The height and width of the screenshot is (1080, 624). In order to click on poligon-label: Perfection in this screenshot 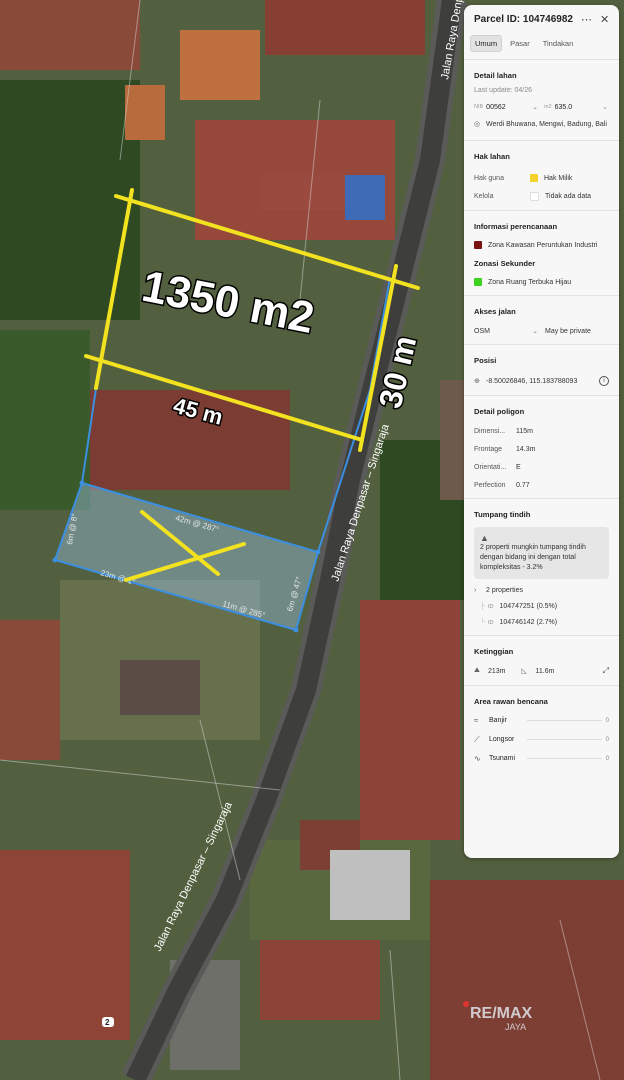, I will do `click(490, 485)`.